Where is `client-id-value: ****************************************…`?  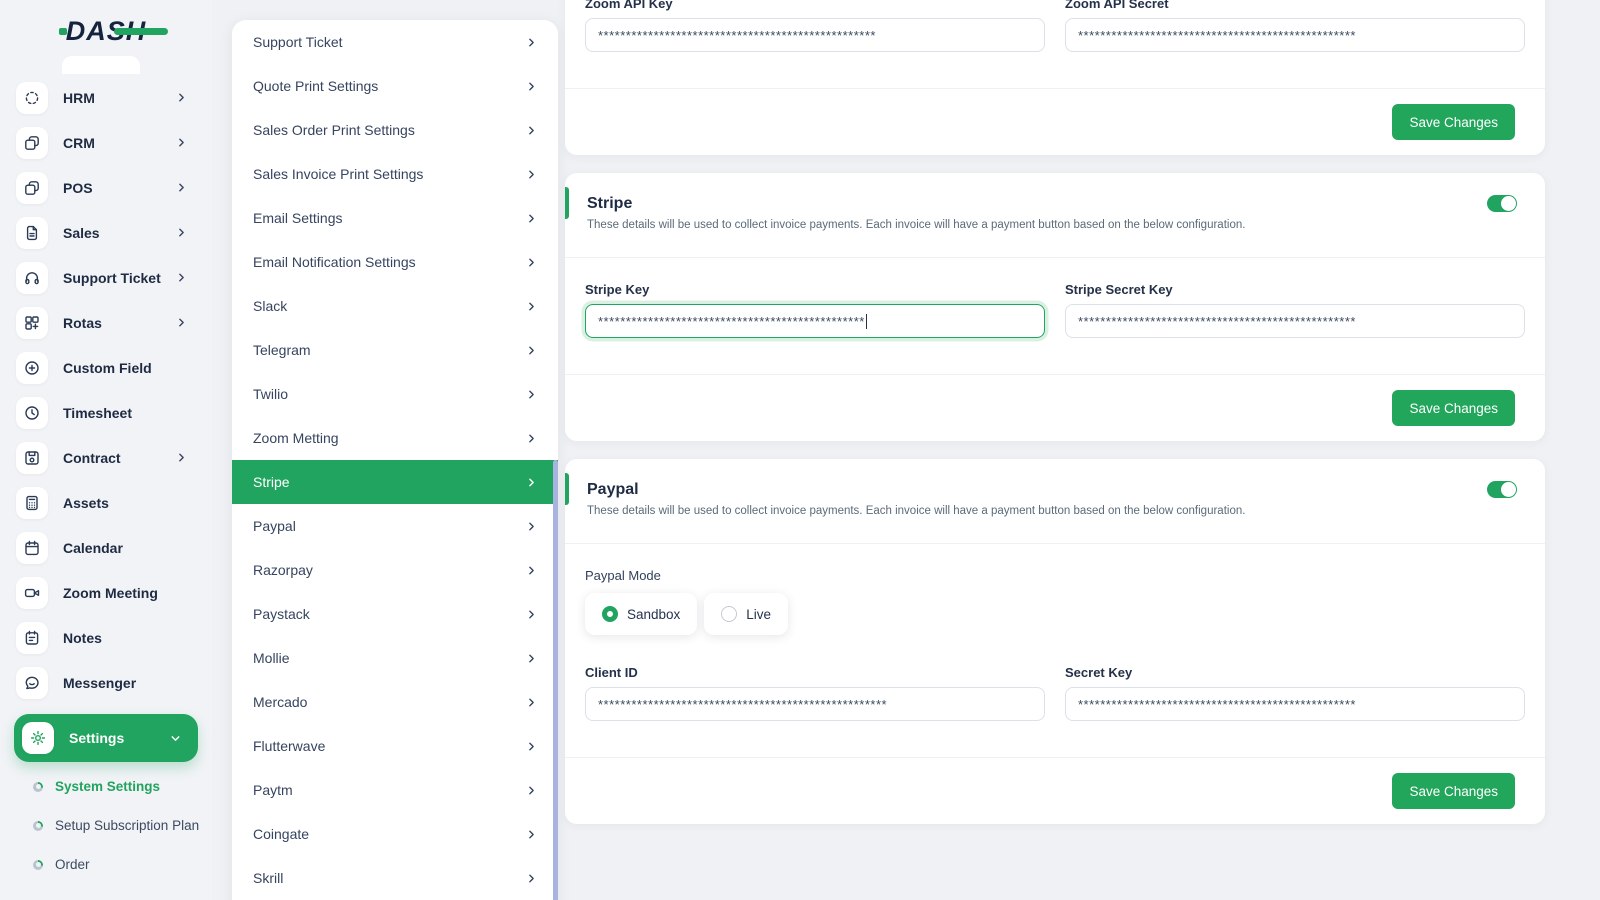 client-id-value: ****************************************… is located at coordinates (743, 704).